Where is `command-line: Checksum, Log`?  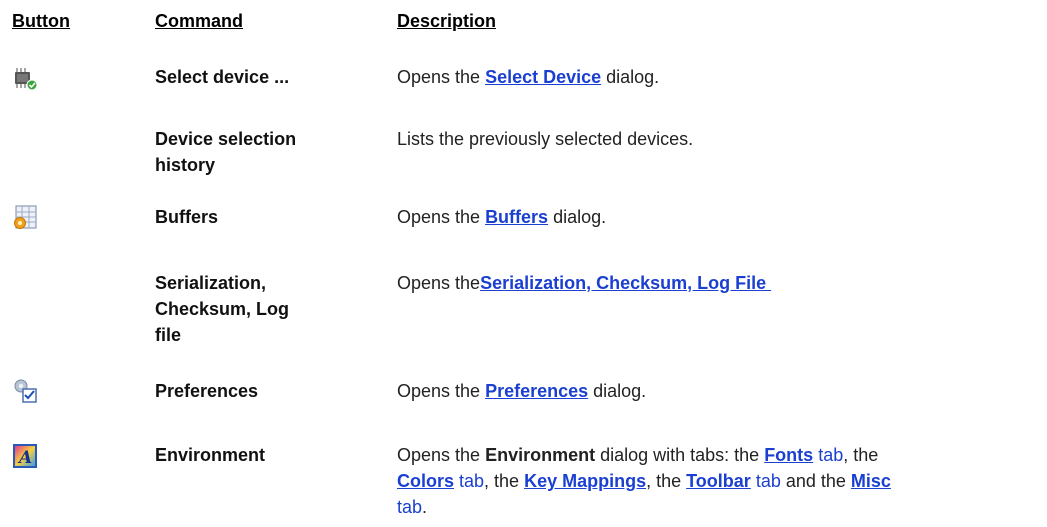
command-line: Checksum, Log is located at coordinates (222, 309).